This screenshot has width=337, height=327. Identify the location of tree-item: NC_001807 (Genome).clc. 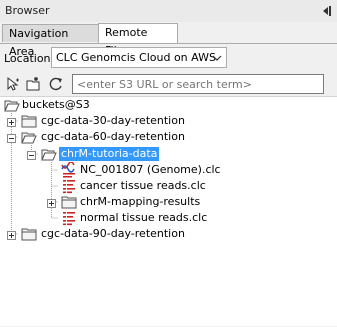
(125, 169).